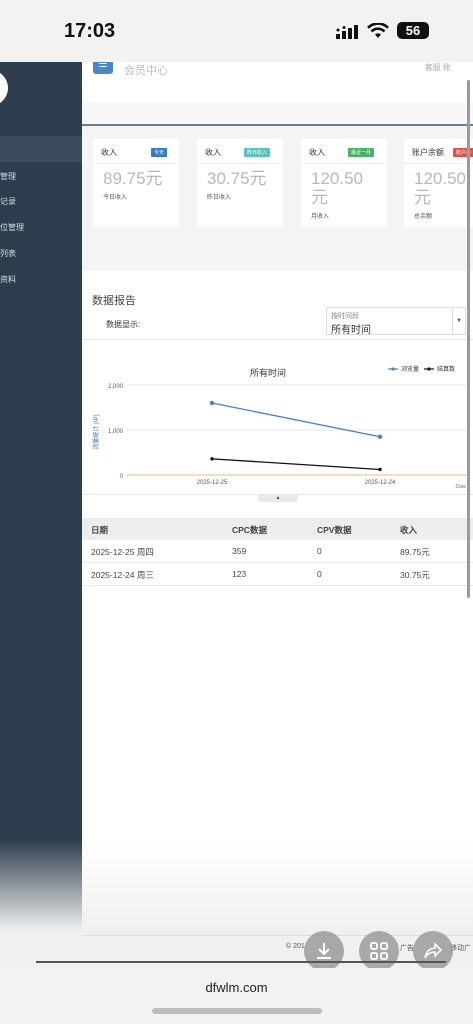 The height and width of the screenshot is (1024, 473). Describe the element at coordinates (347, 32) in the screenshot. I see `cellular-signal-icon` at that location.